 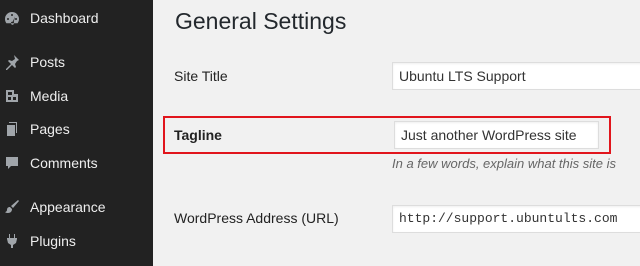 What do you see at coordinates (198, 135) in the screenshot?
I see `tagline-label: Tagline` at bounding box center [198, 135].